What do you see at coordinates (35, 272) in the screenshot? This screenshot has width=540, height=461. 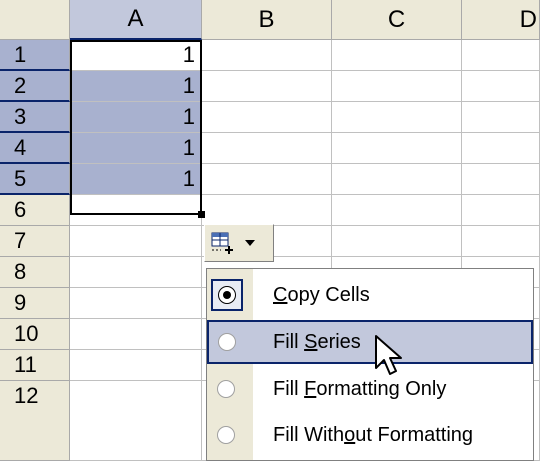 I see `row-header-8: 8` at bounding box center [35, 272].